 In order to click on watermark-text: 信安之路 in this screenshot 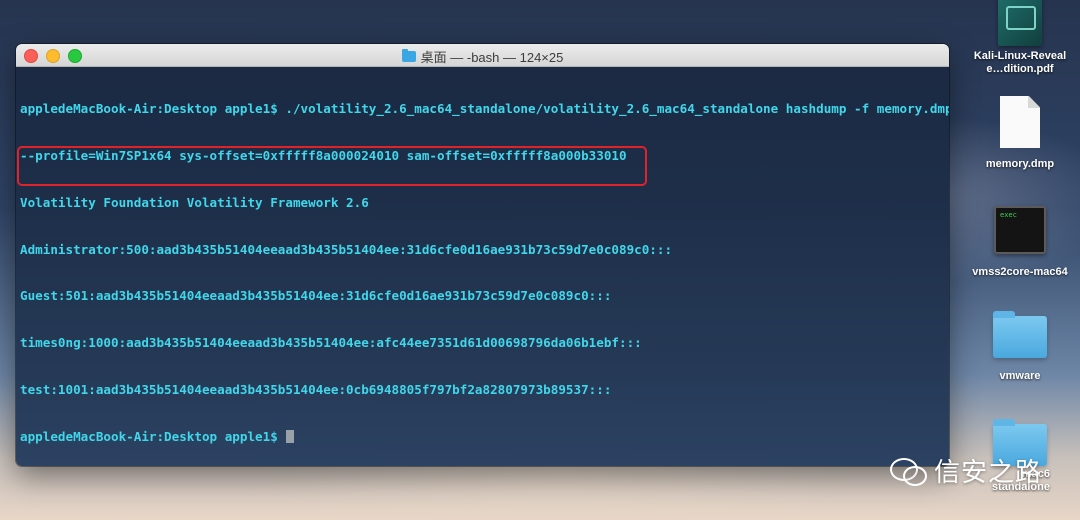, I will do `click(988, 473)`.